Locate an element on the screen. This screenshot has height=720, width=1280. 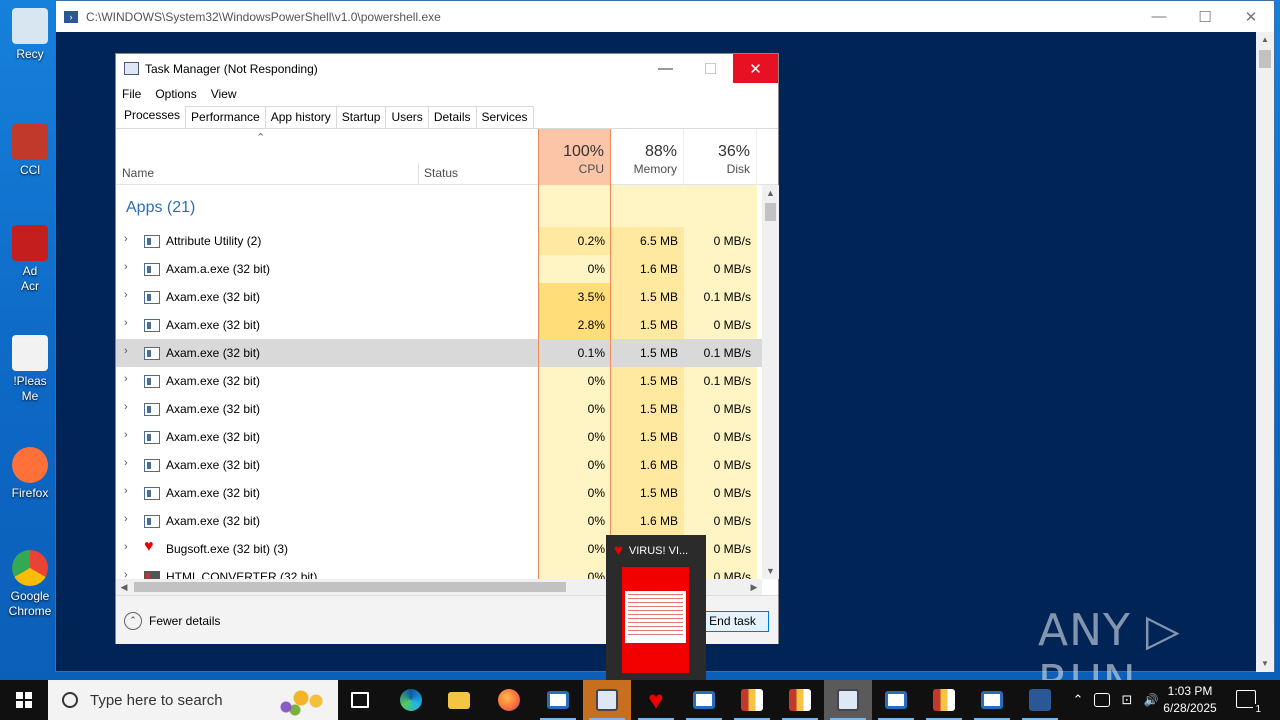
tab-users: Users is located at coordinates (407, 117).